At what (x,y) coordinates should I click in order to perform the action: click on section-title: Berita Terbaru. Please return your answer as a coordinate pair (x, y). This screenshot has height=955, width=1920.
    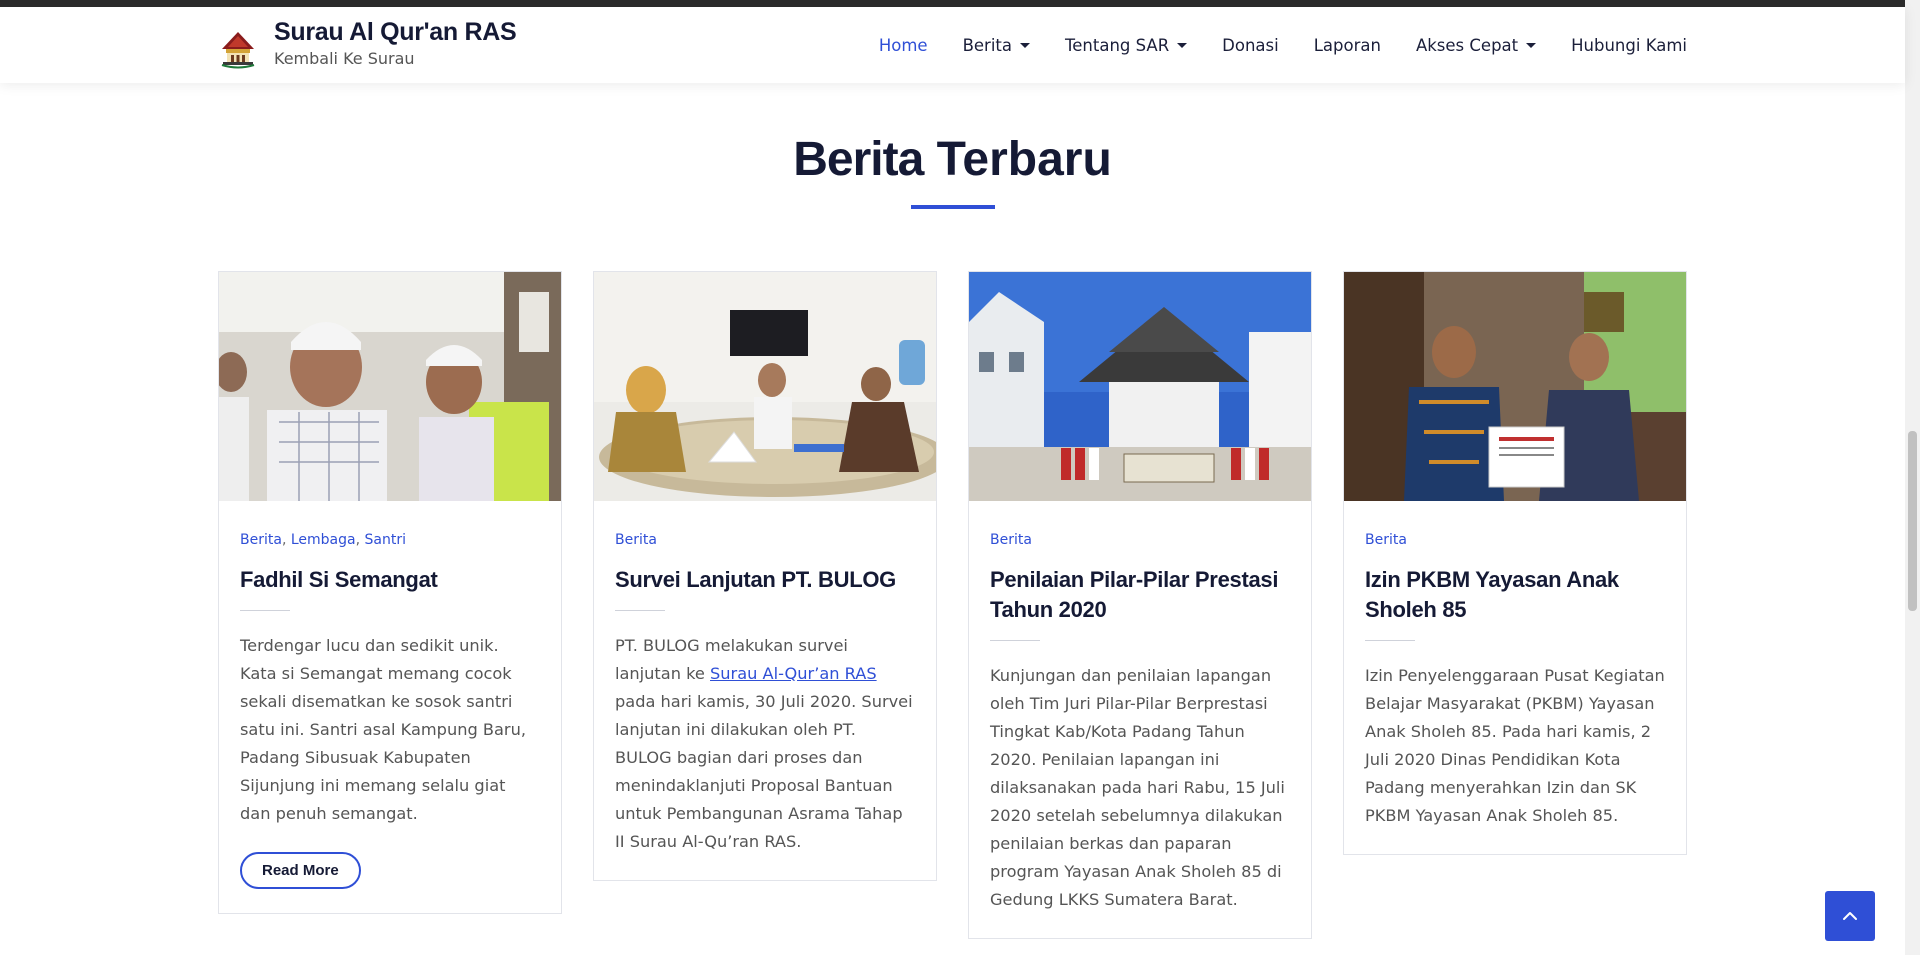
    Looking at the image, I should click on (952, 160).